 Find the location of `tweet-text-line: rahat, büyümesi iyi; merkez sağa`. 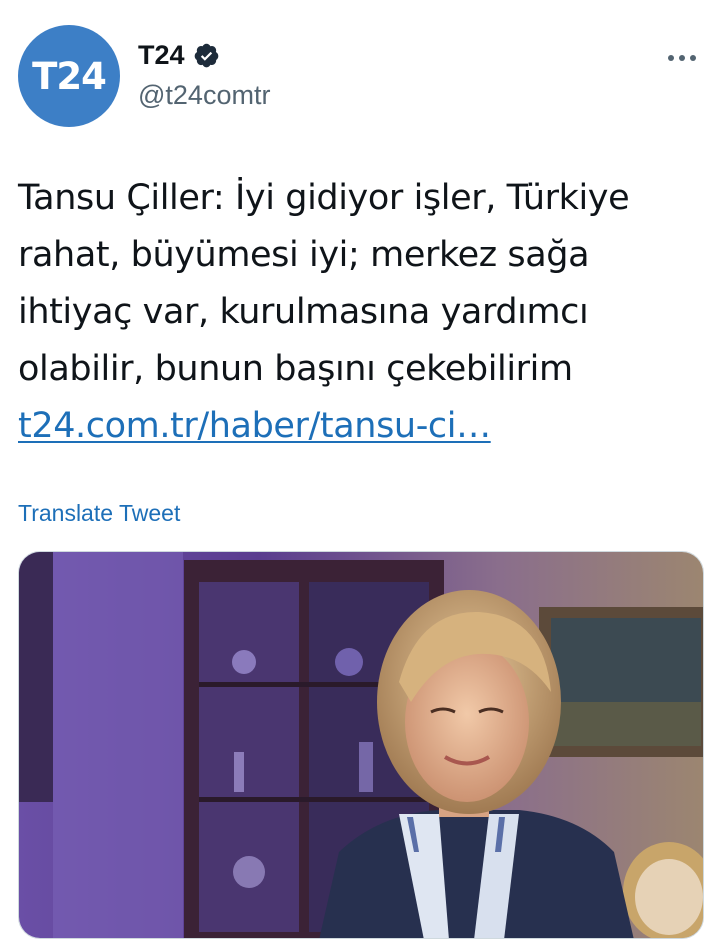

tweet-text-line: rahat, büyümesi iyi; merkez sağa is located at coordinates (304, 255).